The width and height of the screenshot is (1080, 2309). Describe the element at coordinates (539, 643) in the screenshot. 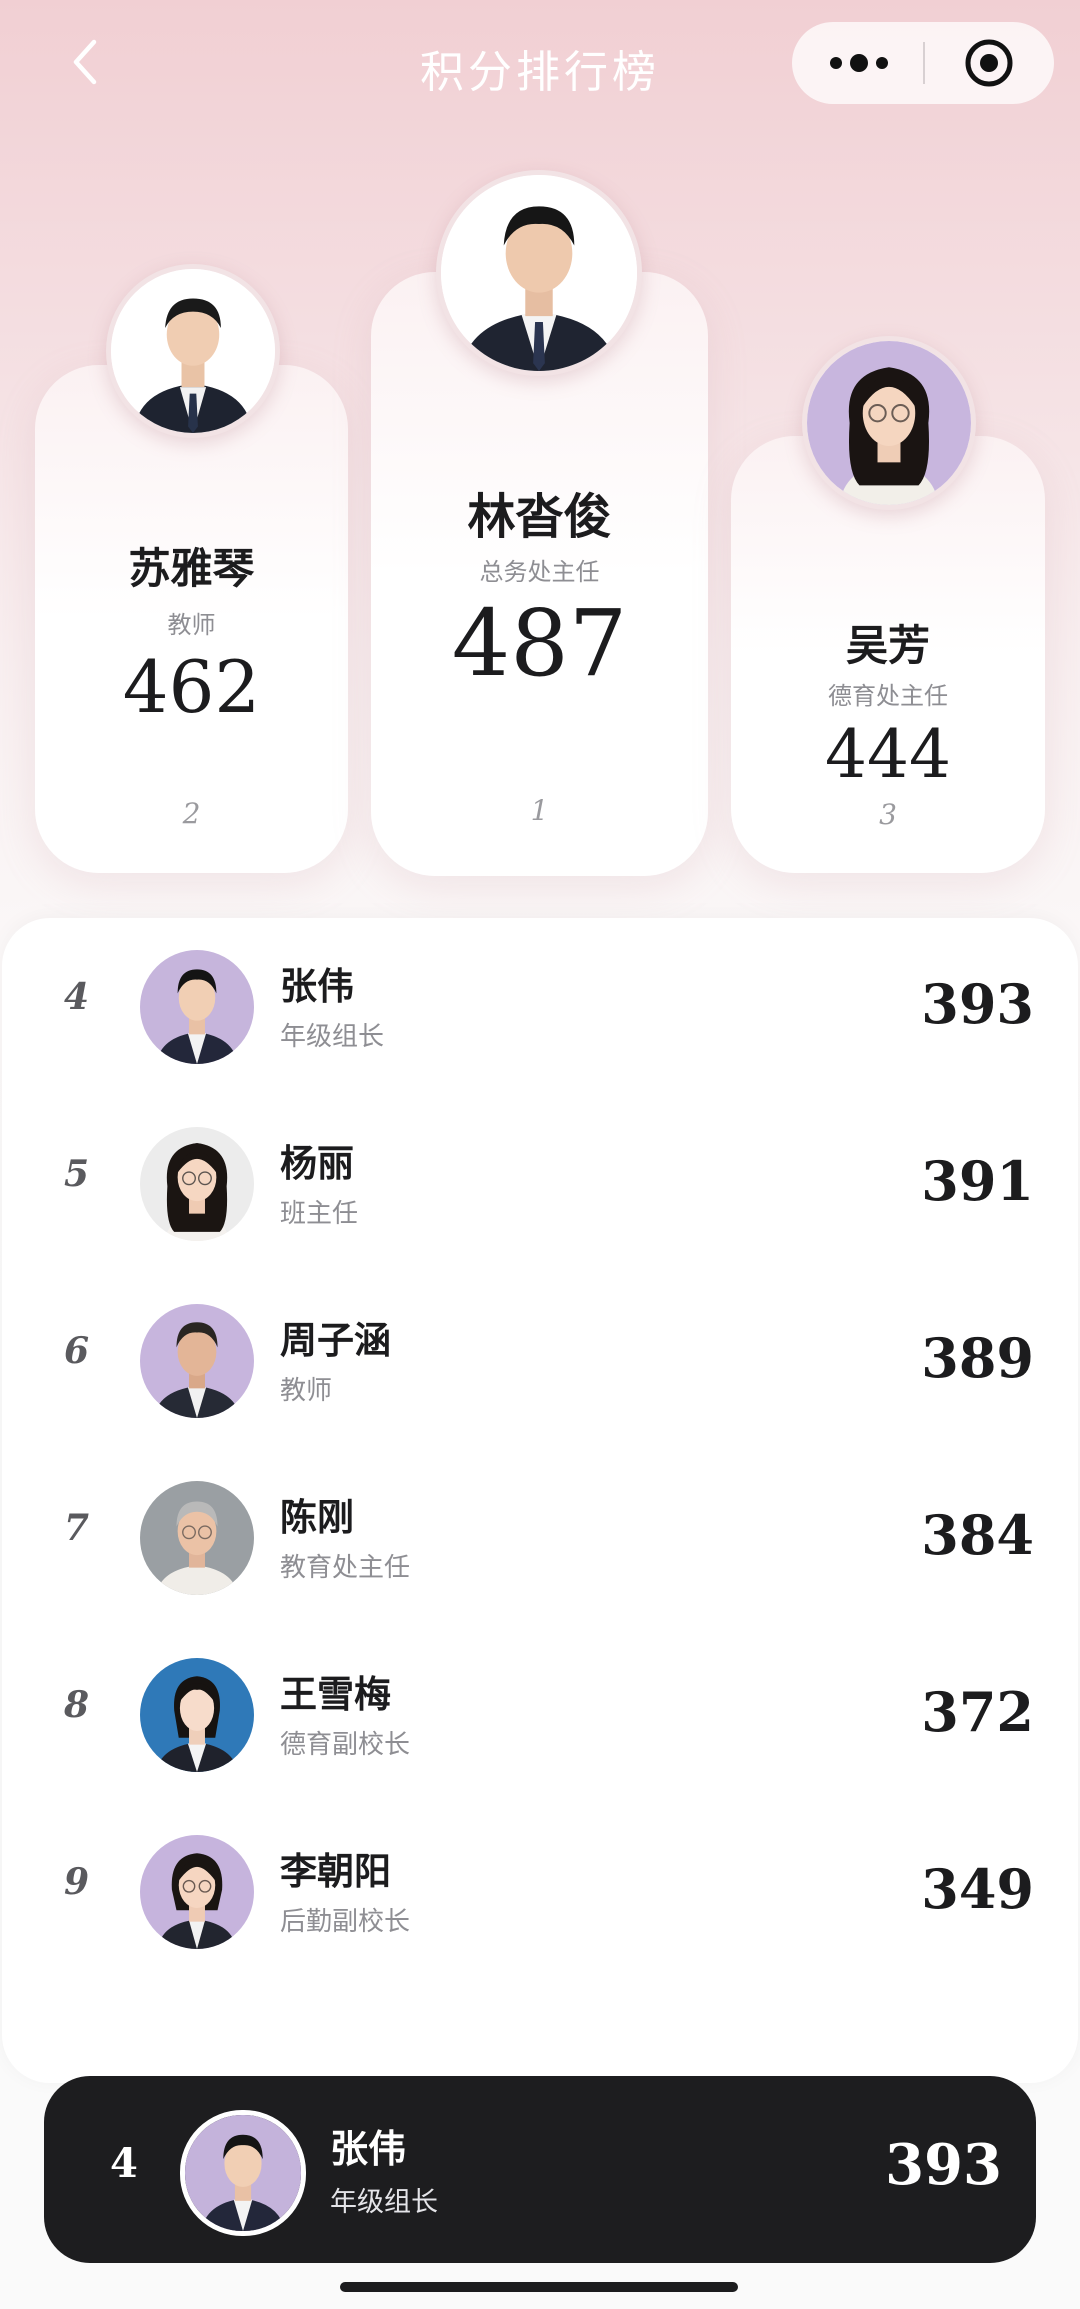

I see `podium-first-score: 487` at that location.